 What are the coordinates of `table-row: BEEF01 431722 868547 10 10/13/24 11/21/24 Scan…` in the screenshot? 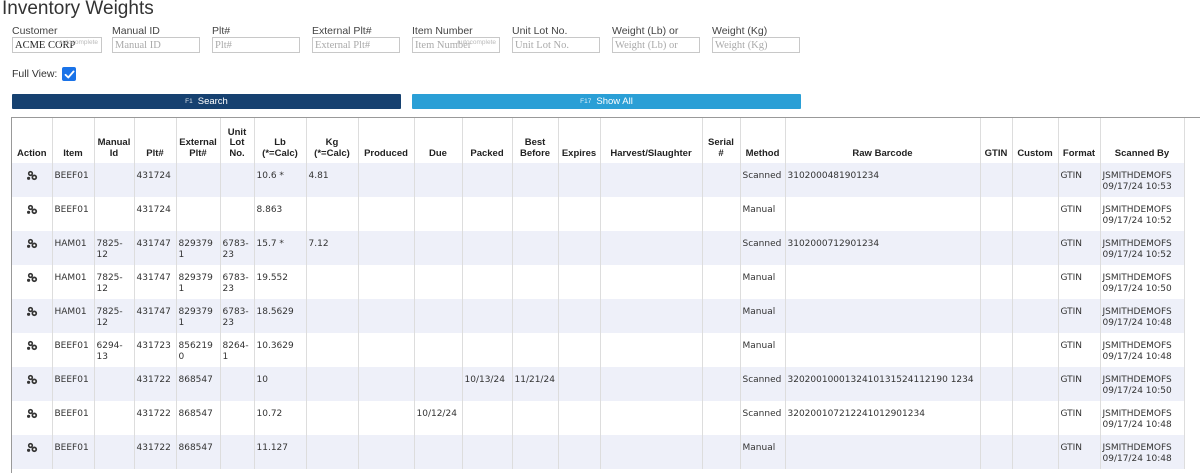 It's located at (598, 384).